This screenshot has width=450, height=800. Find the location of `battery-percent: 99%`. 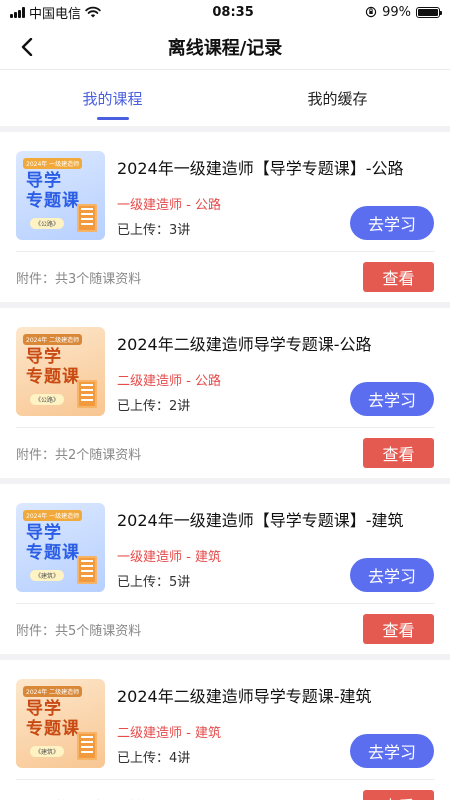

battery-percent: 99% is located at coordinates (396, 12).